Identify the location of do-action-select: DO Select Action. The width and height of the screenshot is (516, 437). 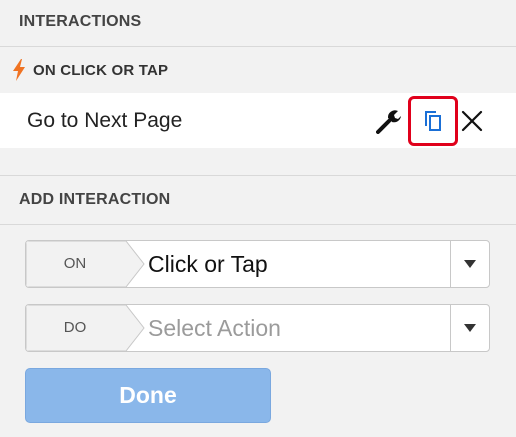
(257, 328).